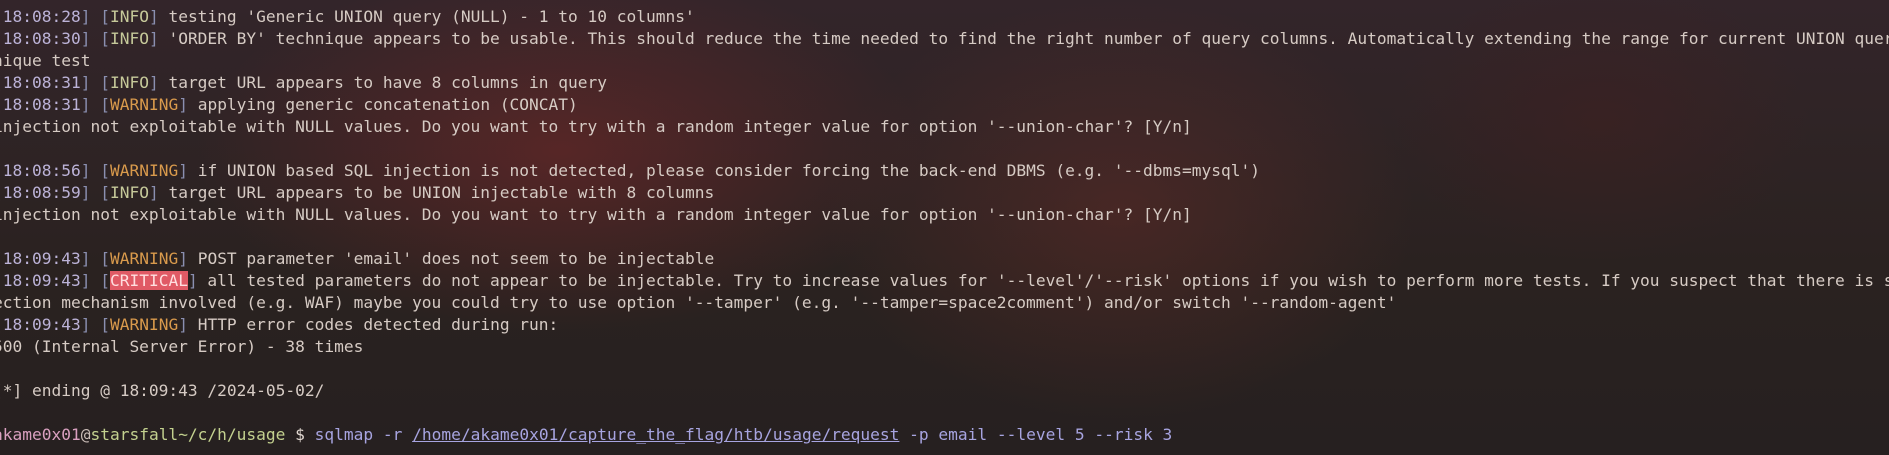 The width and height of the screenshot is (1889, 455). Describe the element at coordinates (232, 434) in the screenshot. I see `prompt-path: ~/c/h/usage` at that location.